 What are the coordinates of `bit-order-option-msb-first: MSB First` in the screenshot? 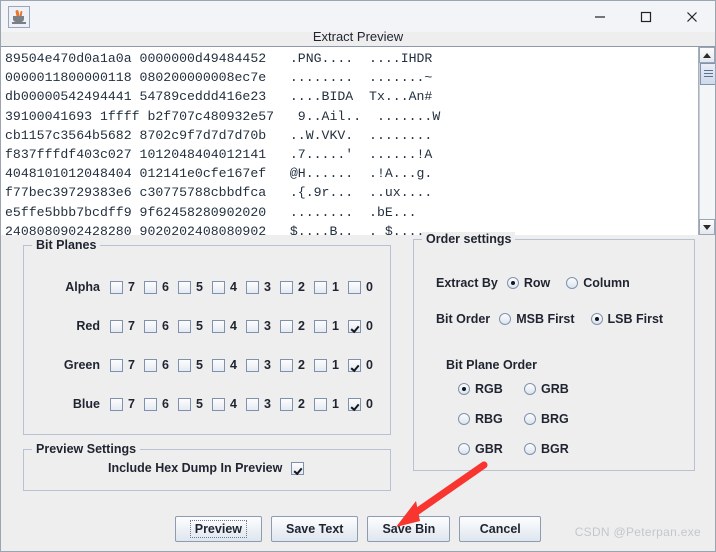 It's located at (537, 319).